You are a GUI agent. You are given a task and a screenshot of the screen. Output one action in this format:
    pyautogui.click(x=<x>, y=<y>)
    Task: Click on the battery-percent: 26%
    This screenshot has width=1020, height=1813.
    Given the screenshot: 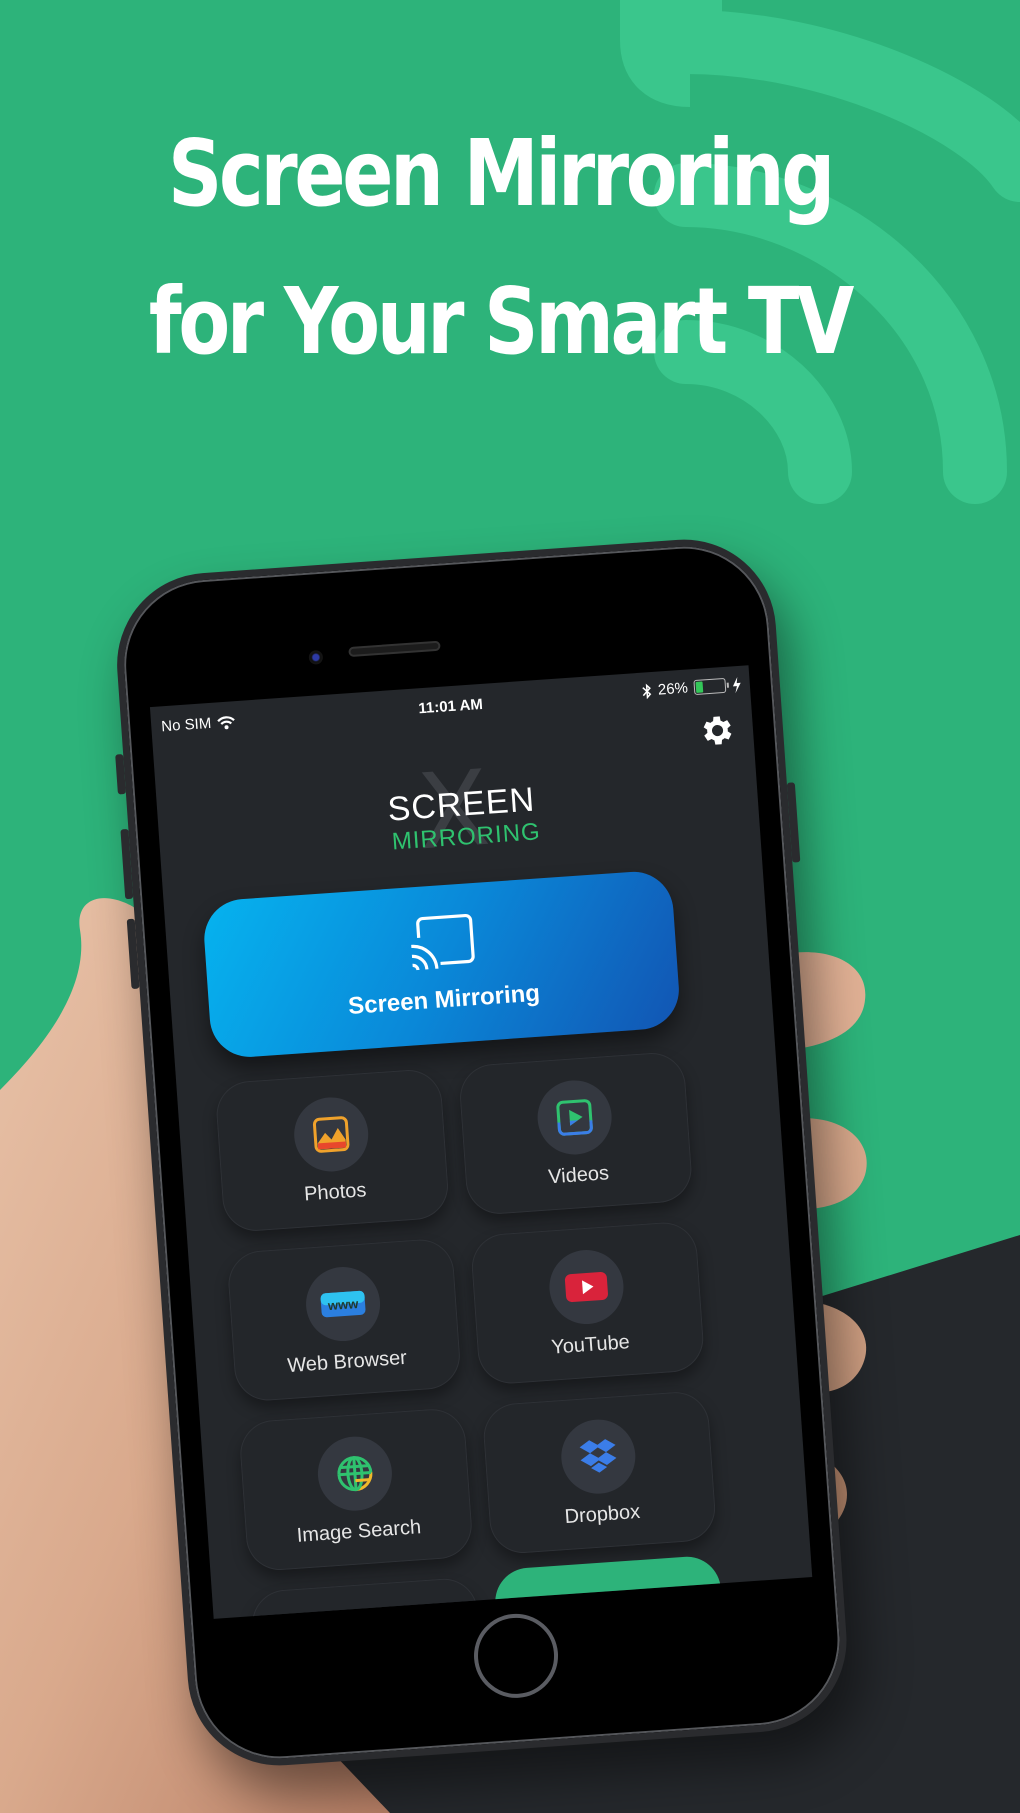 What is the action you would take?
    pyautogui.click(x=673, y=689)
    